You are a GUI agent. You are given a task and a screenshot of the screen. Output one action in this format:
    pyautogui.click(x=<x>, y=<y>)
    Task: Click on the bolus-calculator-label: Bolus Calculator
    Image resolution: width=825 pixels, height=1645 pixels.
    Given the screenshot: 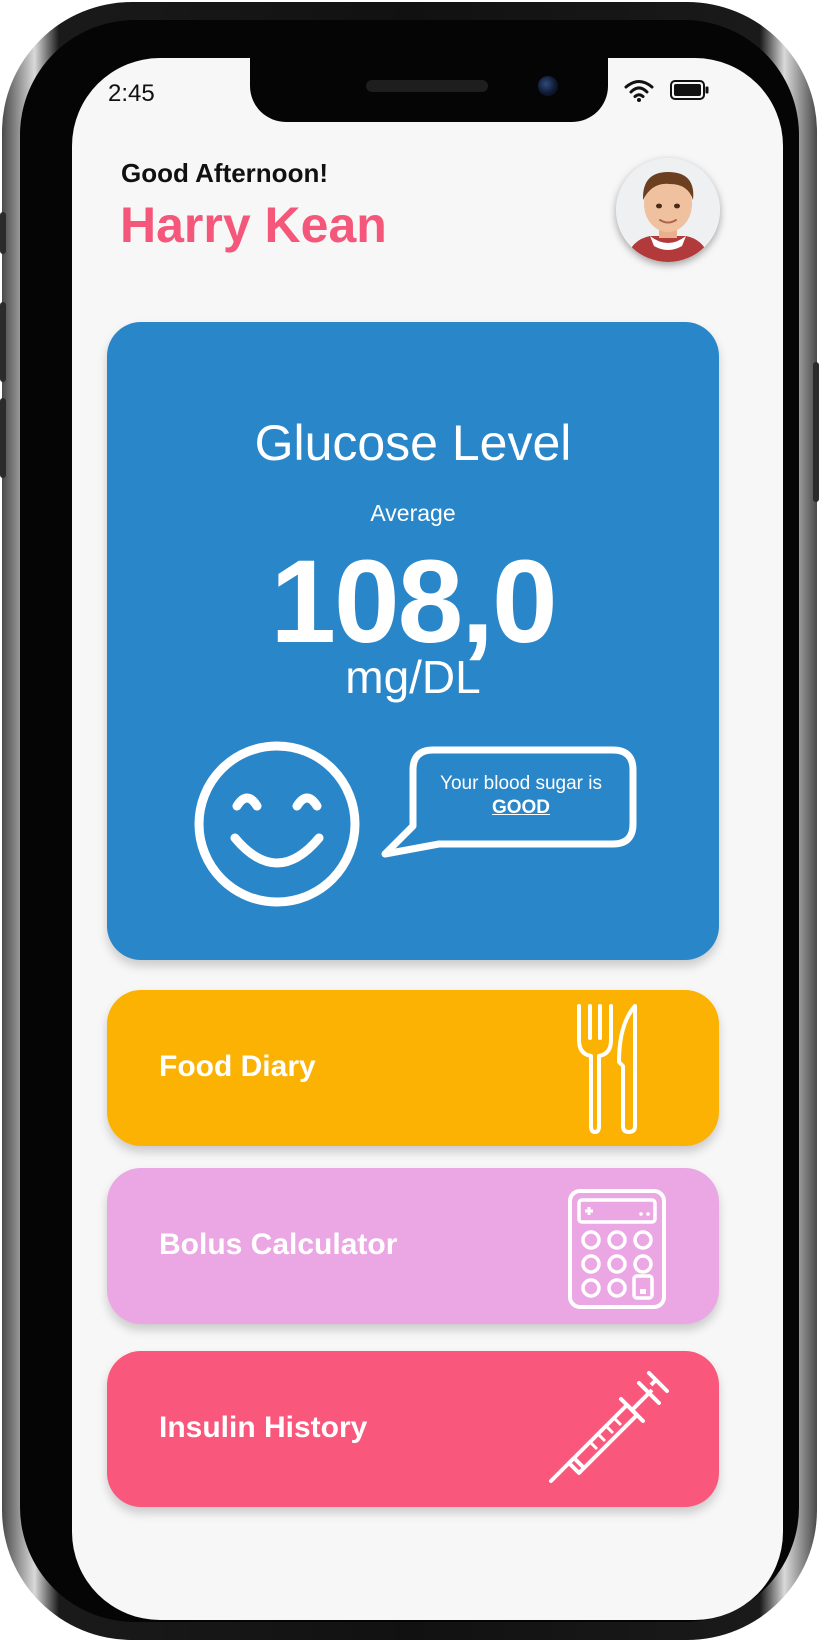 What is the action you would take?
    pyautogui.click(x=278, y=1244)
    